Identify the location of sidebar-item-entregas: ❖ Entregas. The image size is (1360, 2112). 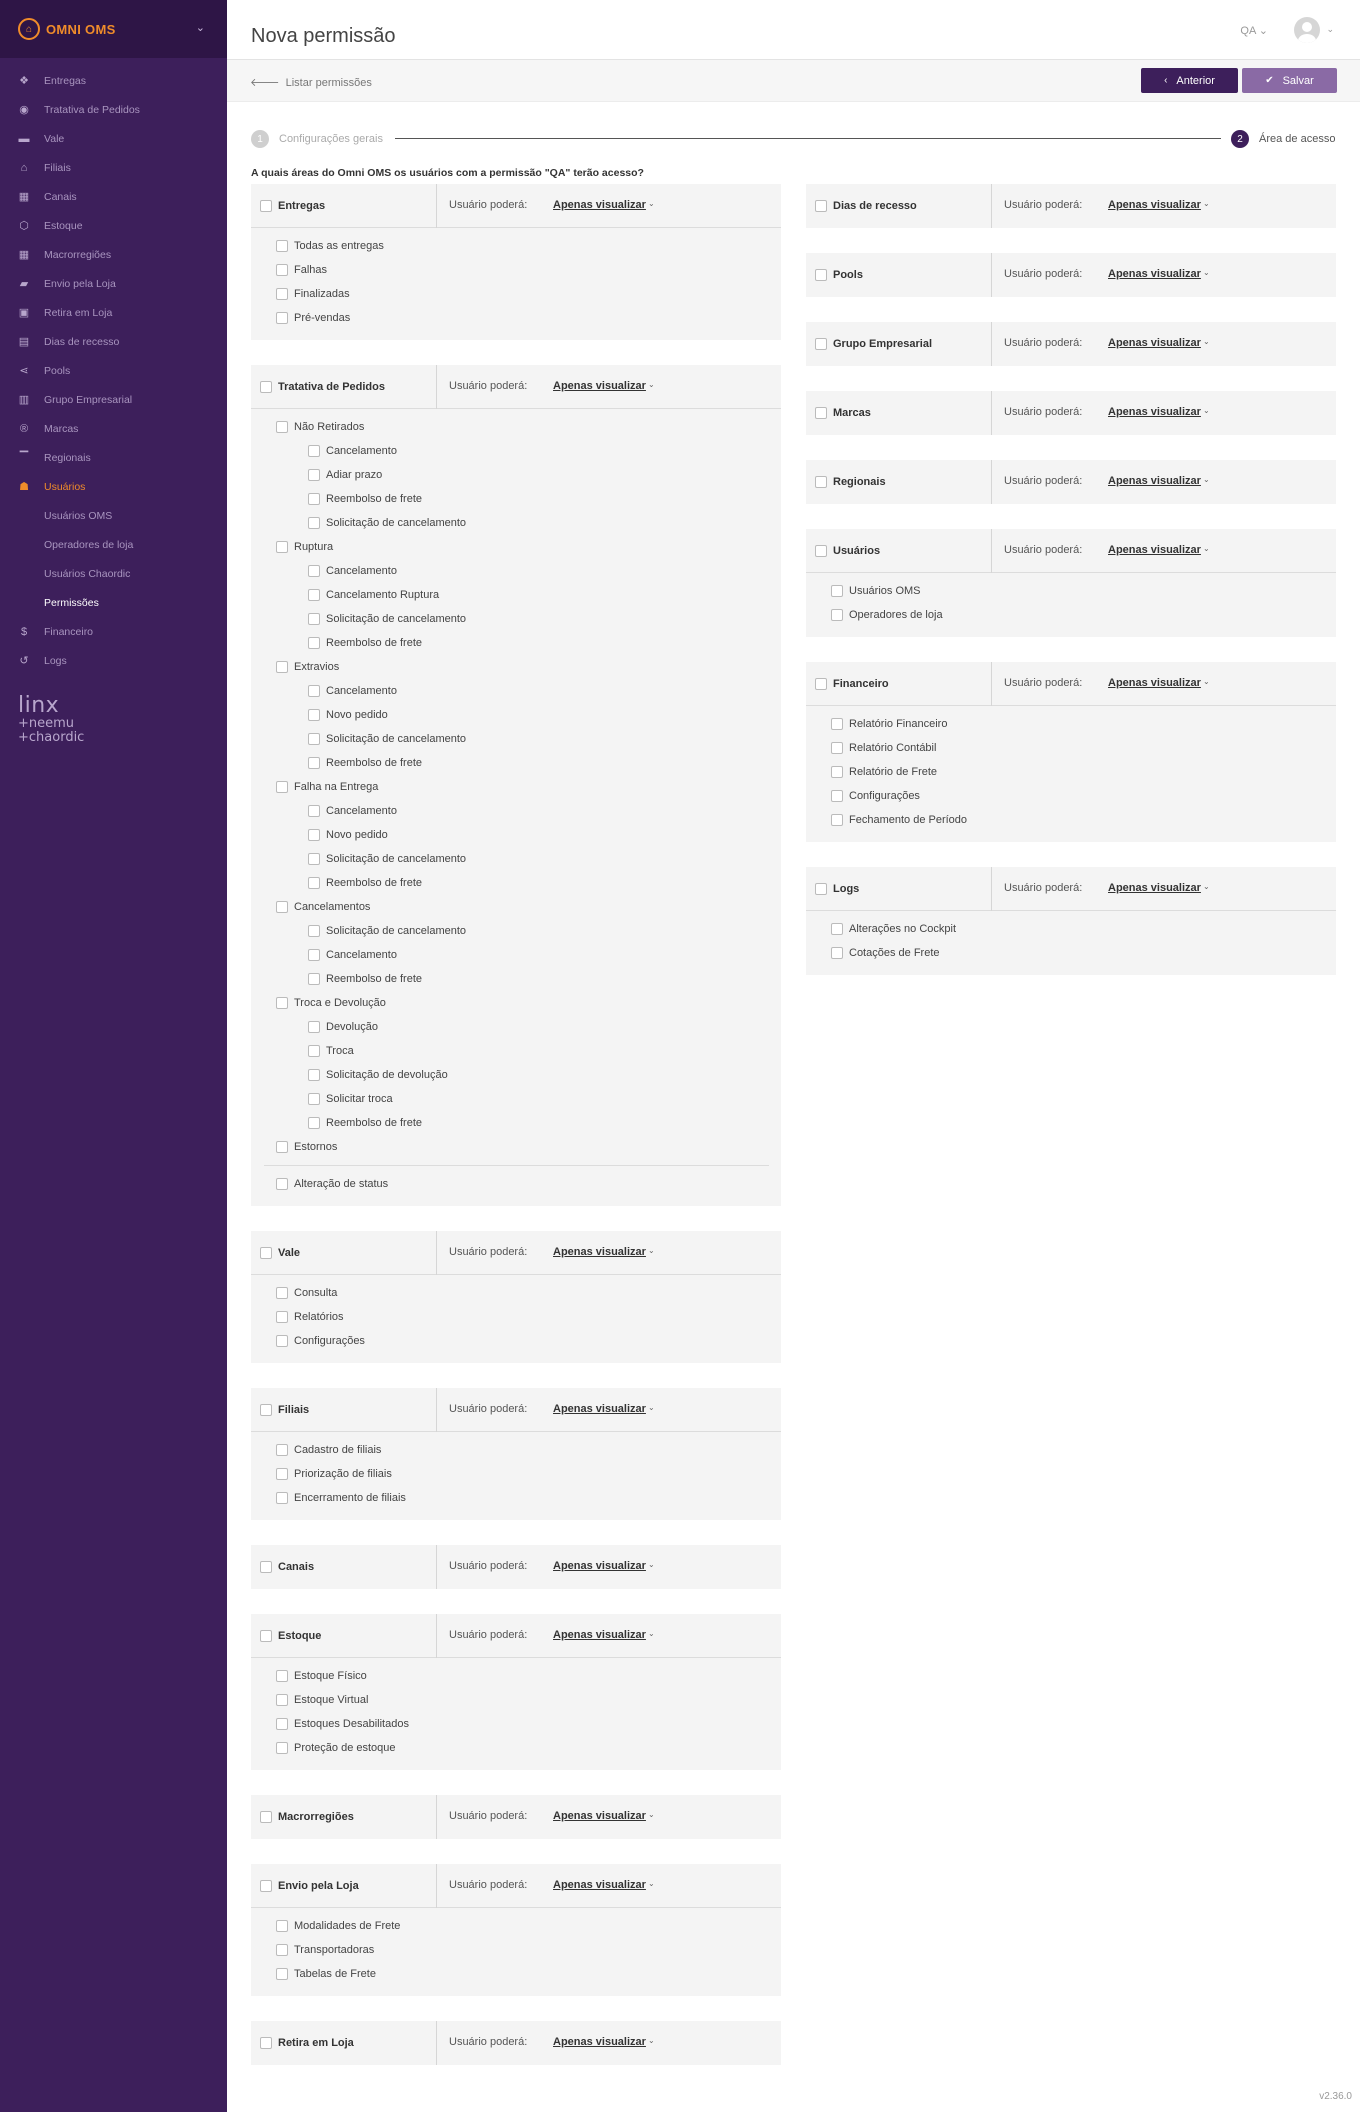
(113, 80).